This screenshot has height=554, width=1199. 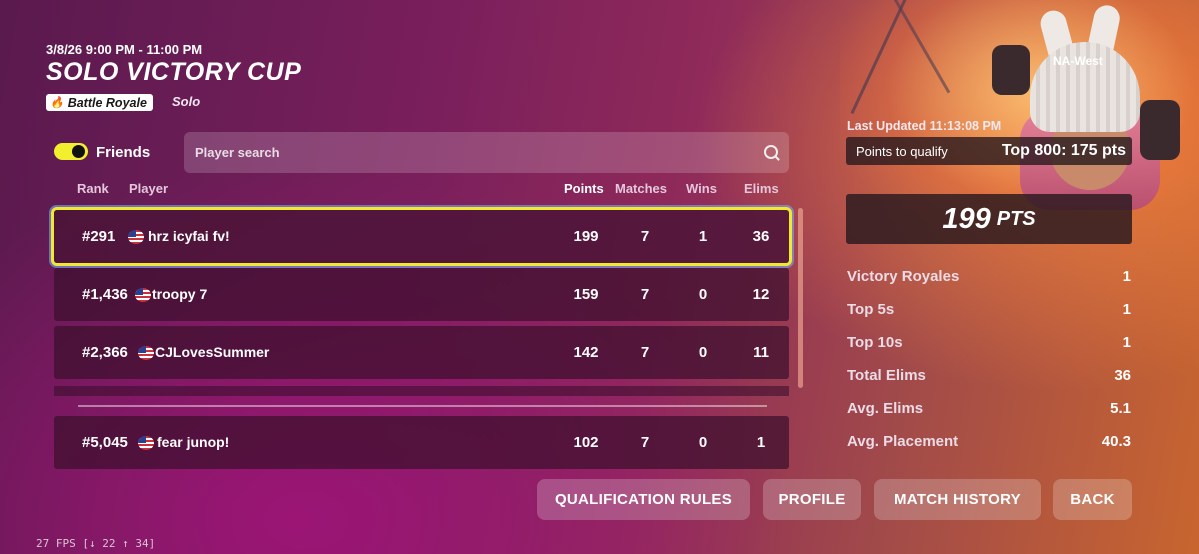 I want to click on total-points: 199 PTS, so click(x=989, y=219).